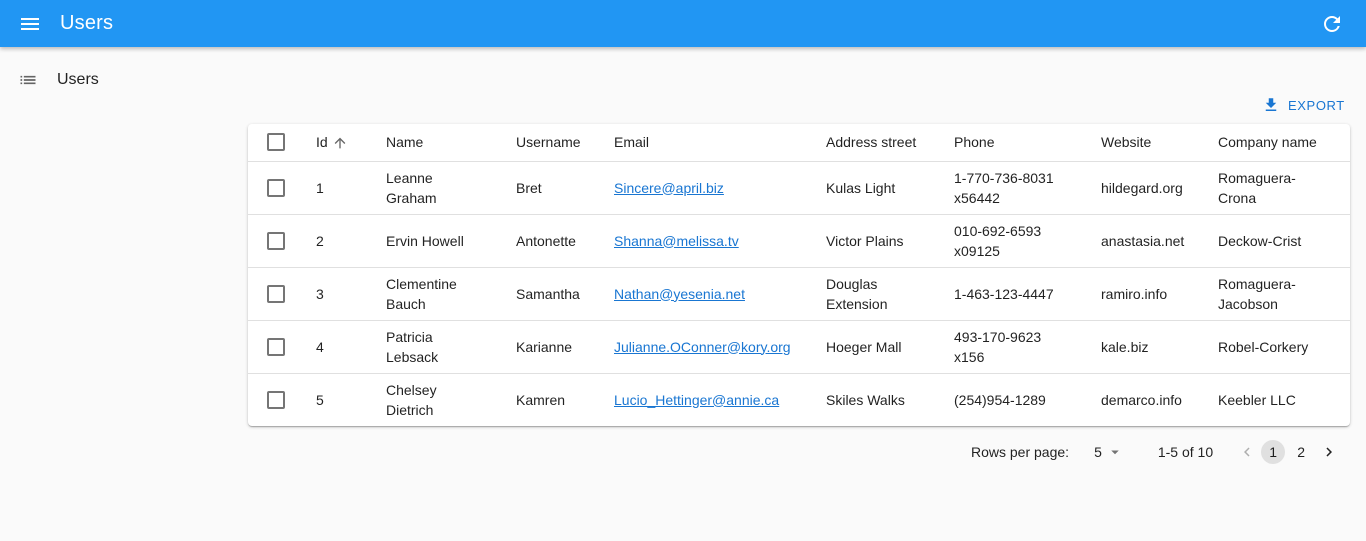 Image resolution: width=1366 pixels, height=541 pixels. What do you see at coordinates (565, 188) in the screenshot?
I see `cell-username: Bret` at bounding box center [565, 188].